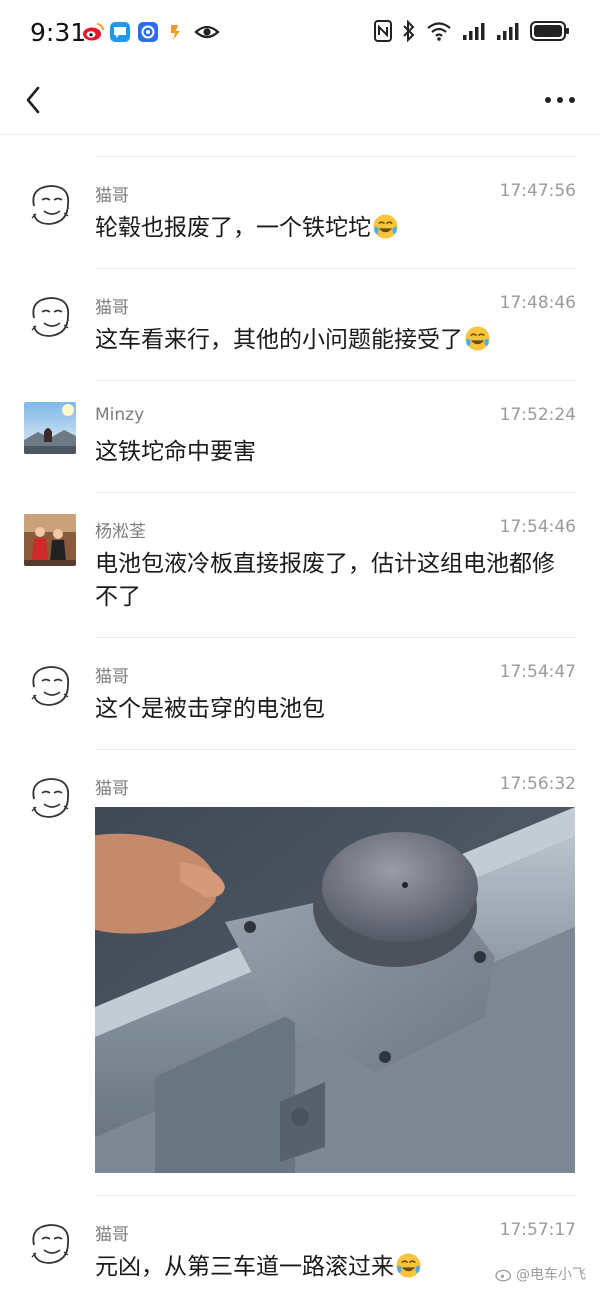 This screenshot has height=1295, width=600. I want to click on back-button, so click(36, 100).